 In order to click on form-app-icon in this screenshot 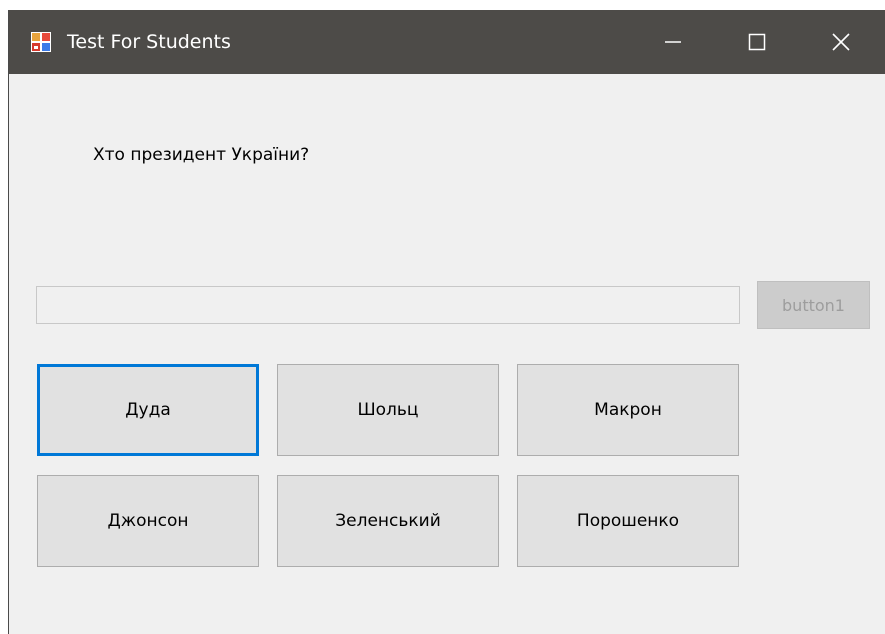, I will do `click(41, 42)`.